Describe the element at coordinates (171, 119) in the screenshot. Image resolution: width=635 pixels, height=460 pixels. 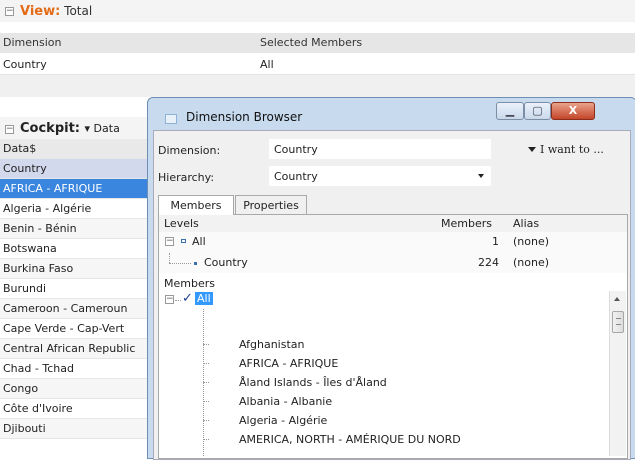
I see `dialog-app-icon` at that location.